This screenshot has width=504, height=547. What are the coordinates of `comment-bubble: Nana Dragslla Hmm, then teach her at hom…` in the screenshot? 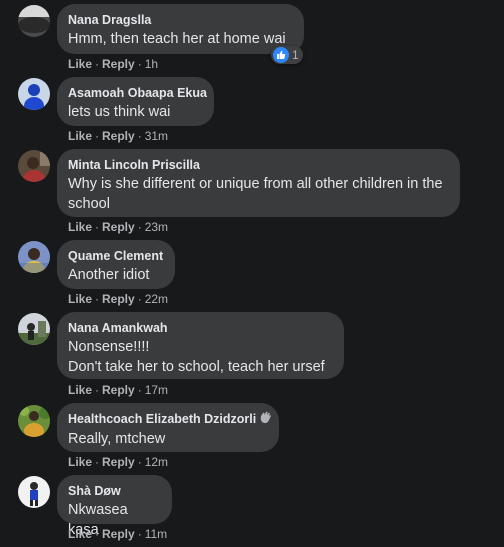 It's located at (180, 29).